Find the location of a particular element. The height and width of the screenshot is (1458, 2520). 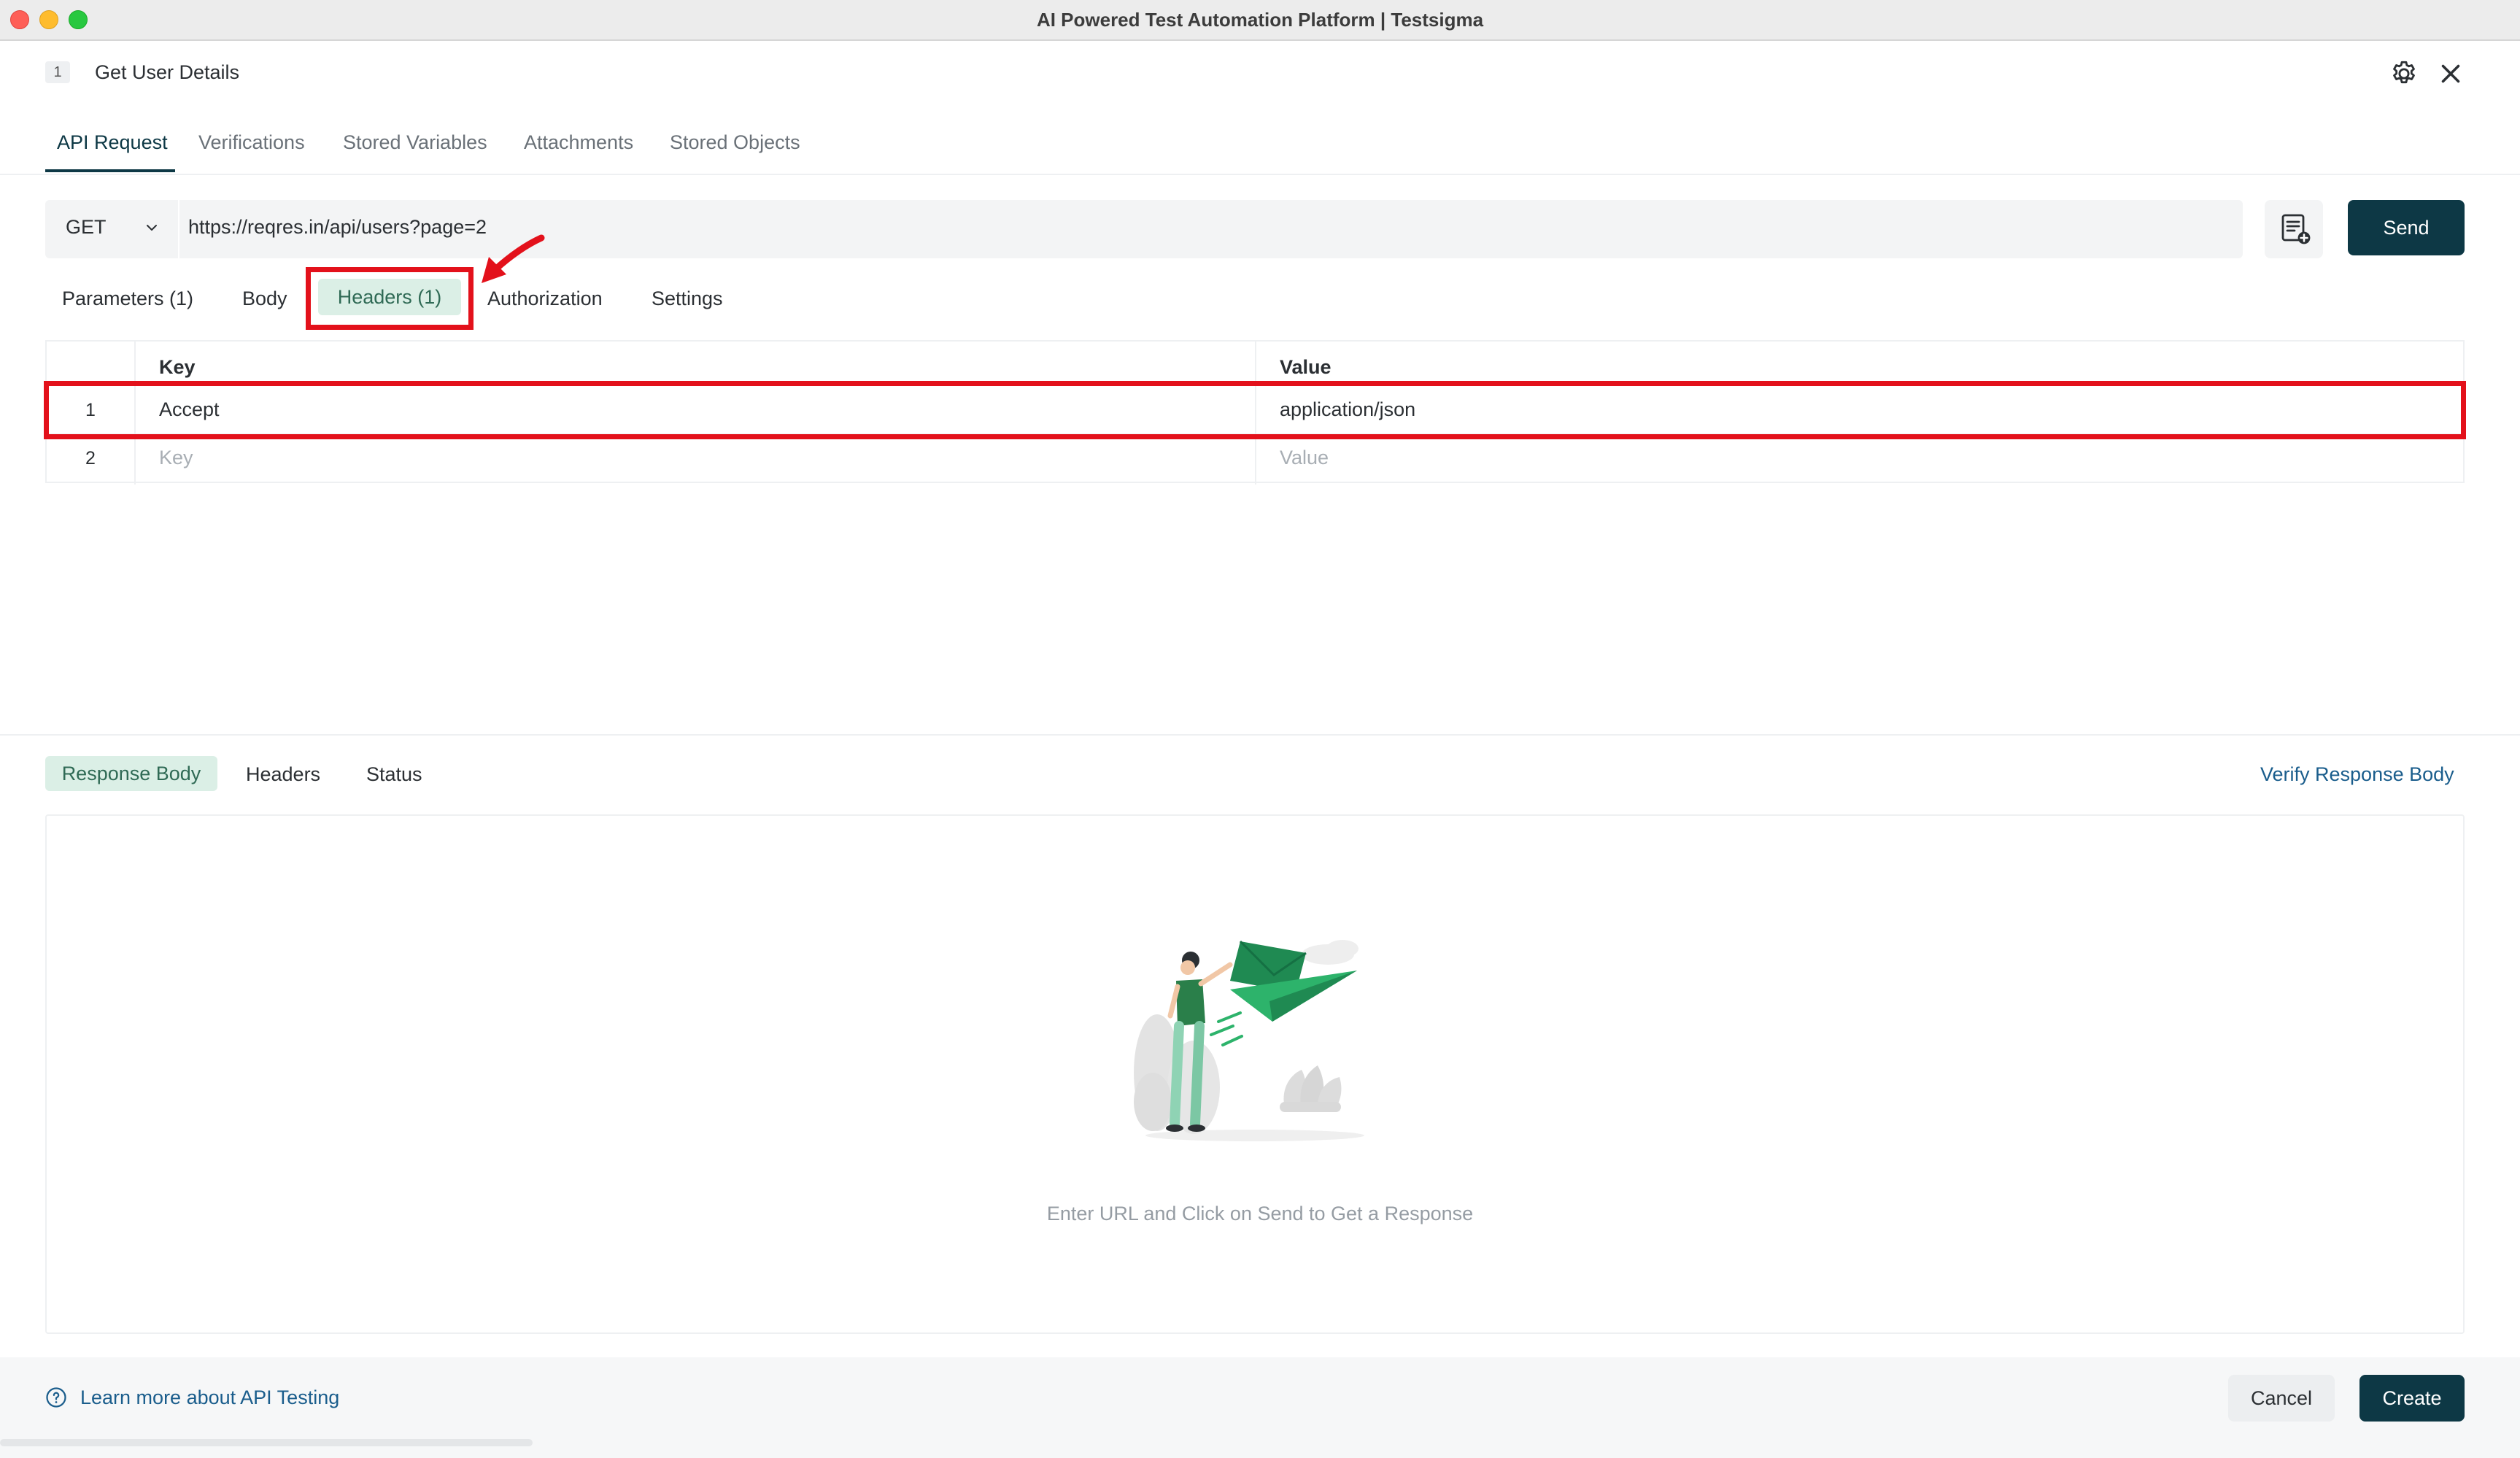

request-url-bar: GET https://reqres.in/api/users?page=2 is located at coordinates (1144, 229).